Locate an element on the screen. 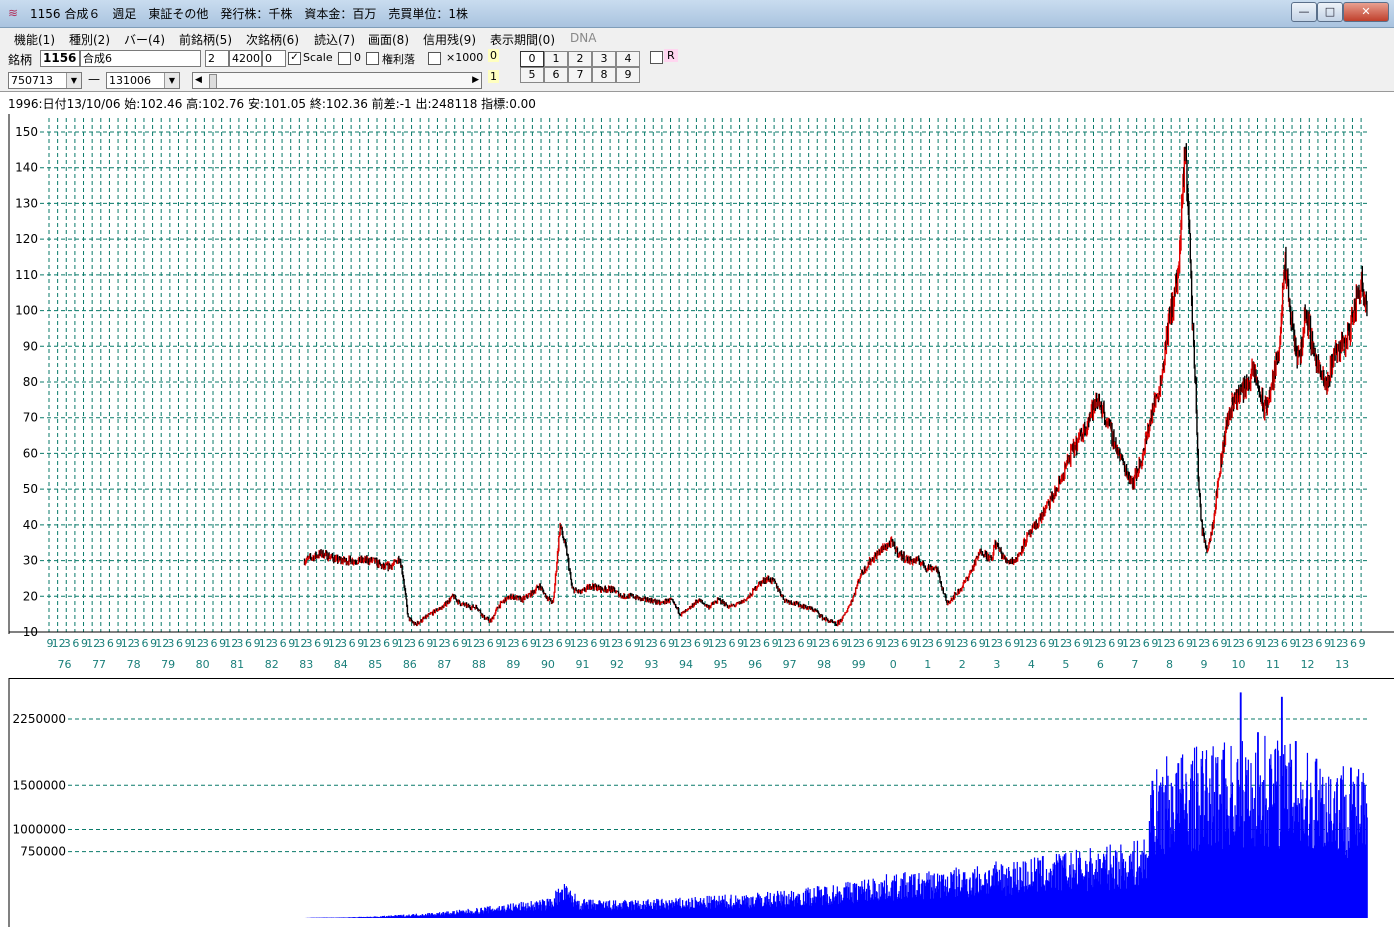  x1000-checkbox is located at coordinates (434, 58).